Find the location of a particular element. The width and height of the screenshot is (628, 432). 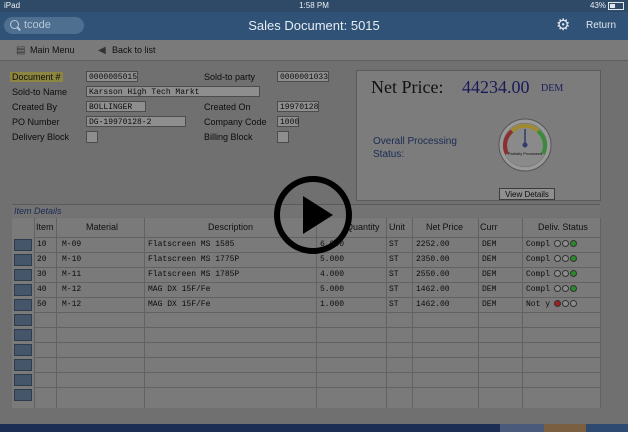

cell-deliv-status: Not y is located at coordinates (552, 304).